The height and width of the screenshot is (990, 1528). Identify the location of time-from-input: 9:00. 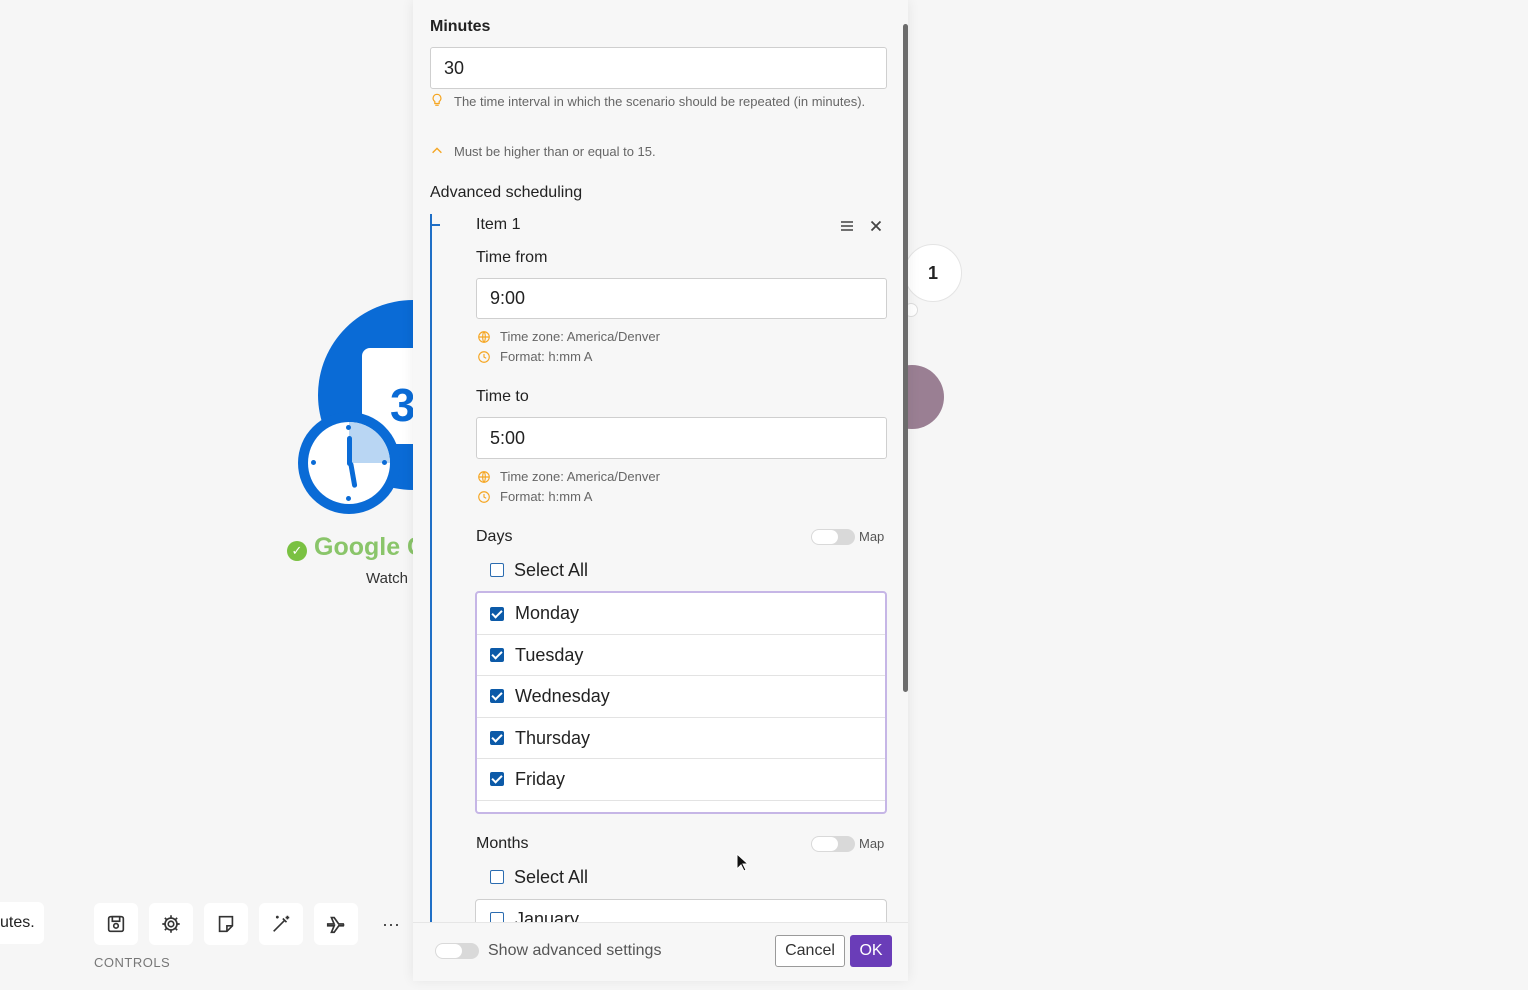
(681, 298).